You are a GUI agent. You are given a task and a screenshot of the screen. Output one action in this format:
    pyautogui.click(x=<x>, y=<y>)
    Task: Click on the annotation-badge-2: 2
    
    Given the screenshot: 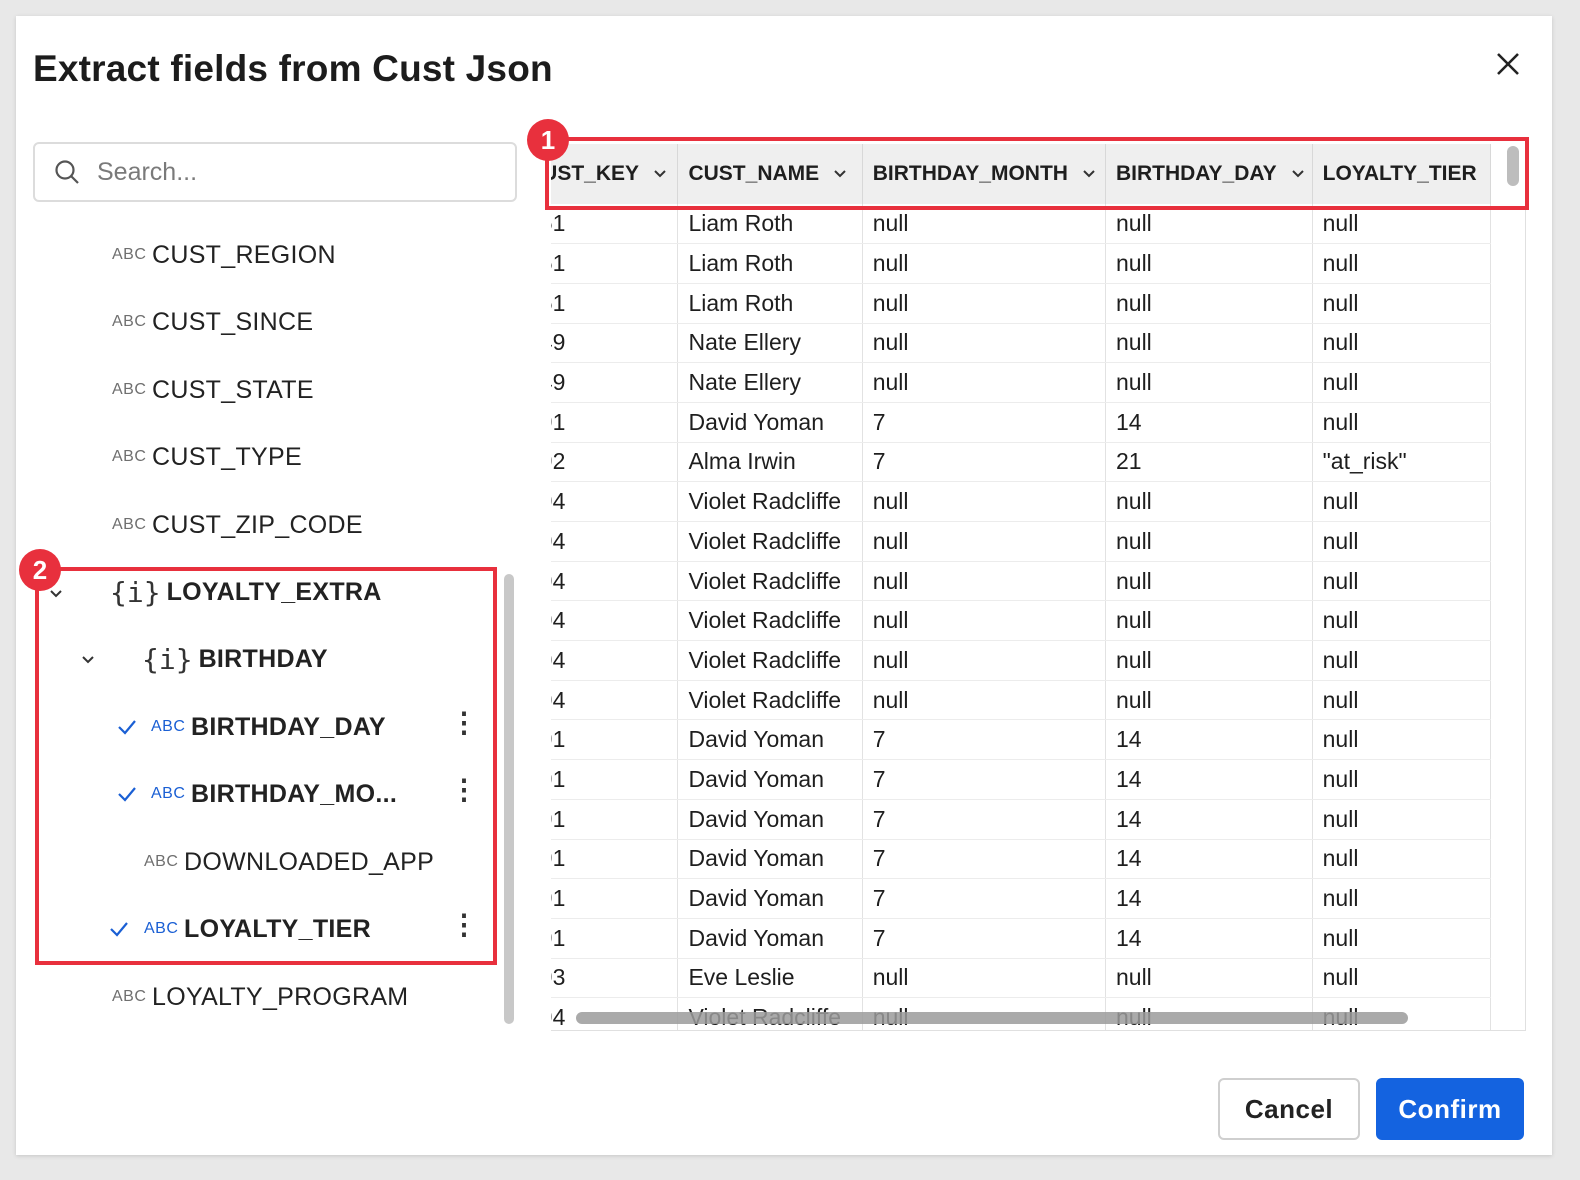 What is the action you would take?
    pyautogui.click(x=40, y=570)
    